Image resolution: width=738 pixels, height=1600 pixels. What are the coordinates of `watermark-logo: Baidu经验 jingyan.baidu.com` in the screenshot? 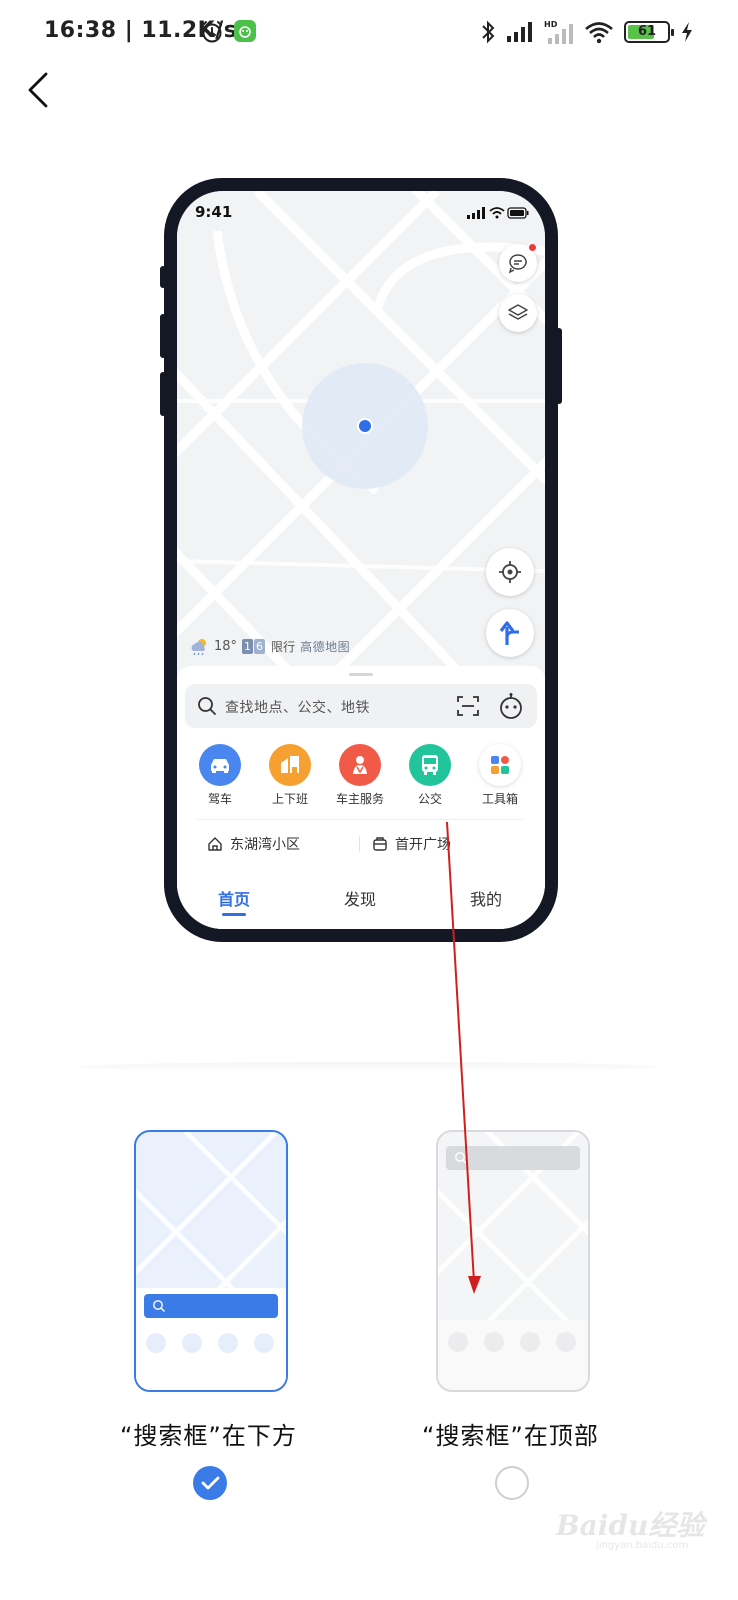 It's located at (631, 1520).